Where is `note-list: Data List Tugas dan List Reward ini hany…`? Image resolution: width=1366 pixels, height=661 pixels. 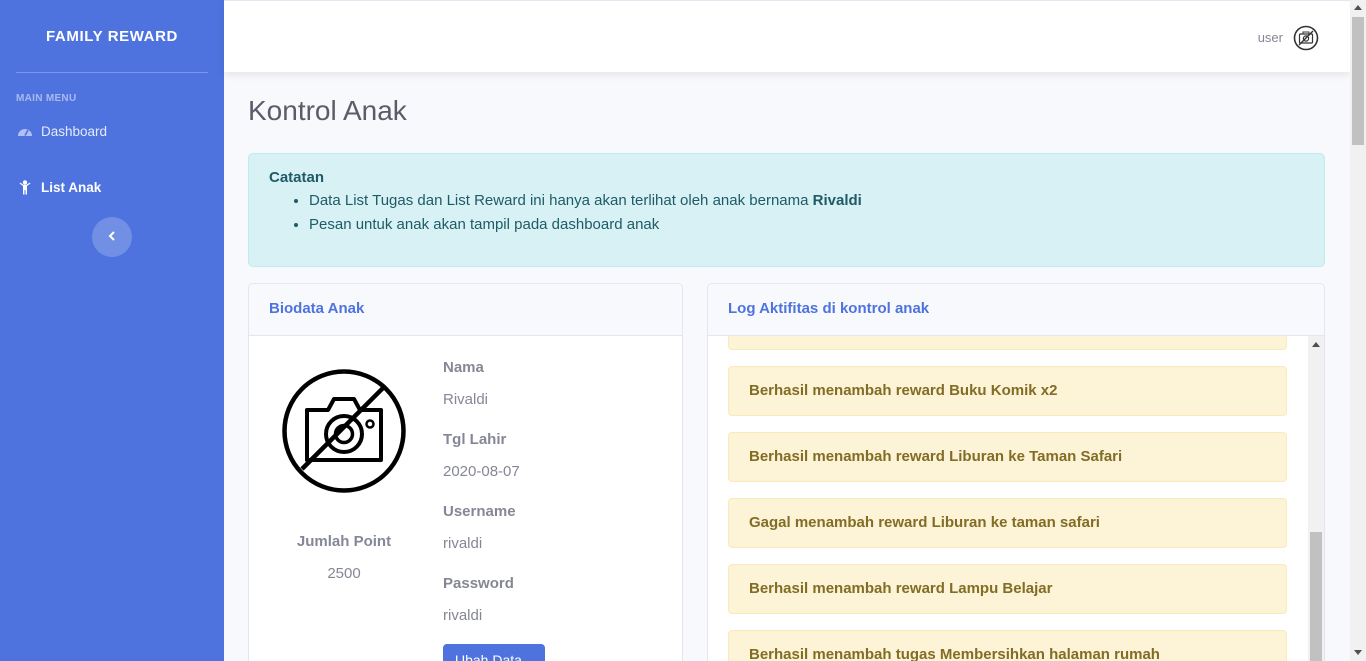
note-list: Data List Tugas dan List Reward ini hany… is located at coordinates (806, 213).